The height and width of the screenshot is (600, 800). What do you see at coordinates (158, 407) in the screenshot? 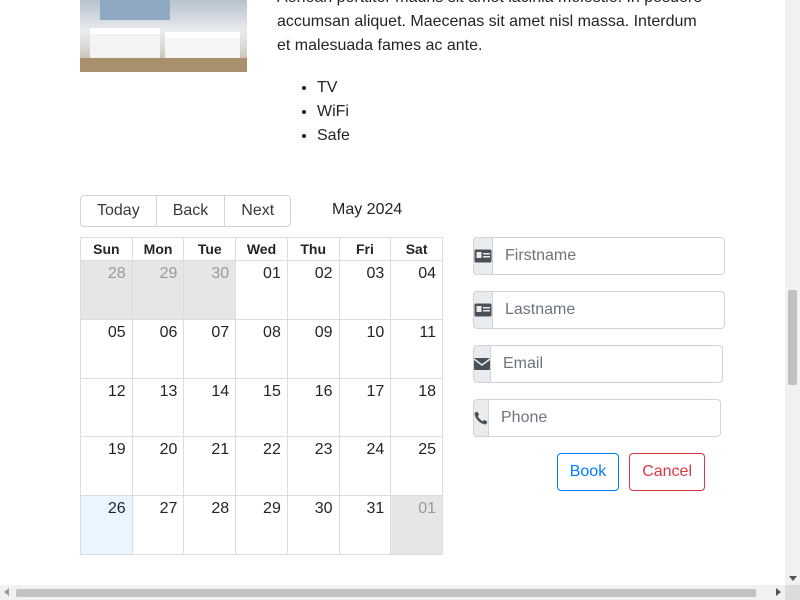
I see `calendar-day-cell: 13` at bounding box center [158, 407].